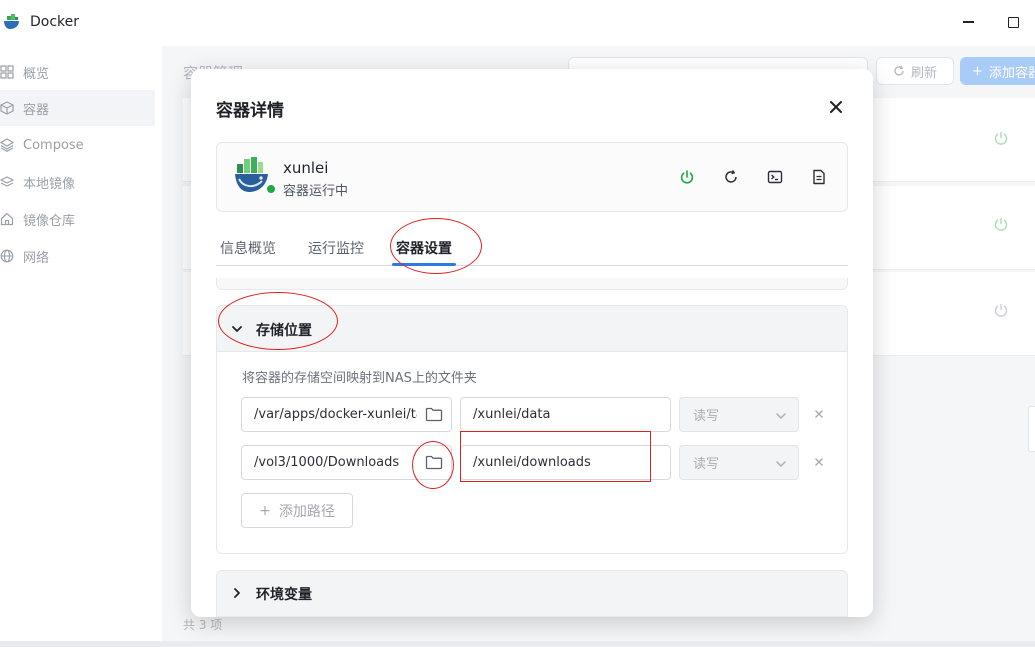  I want to click on storage-description: 将容器的存储空间映射到NAS上的文件夹, so click(359, 378).